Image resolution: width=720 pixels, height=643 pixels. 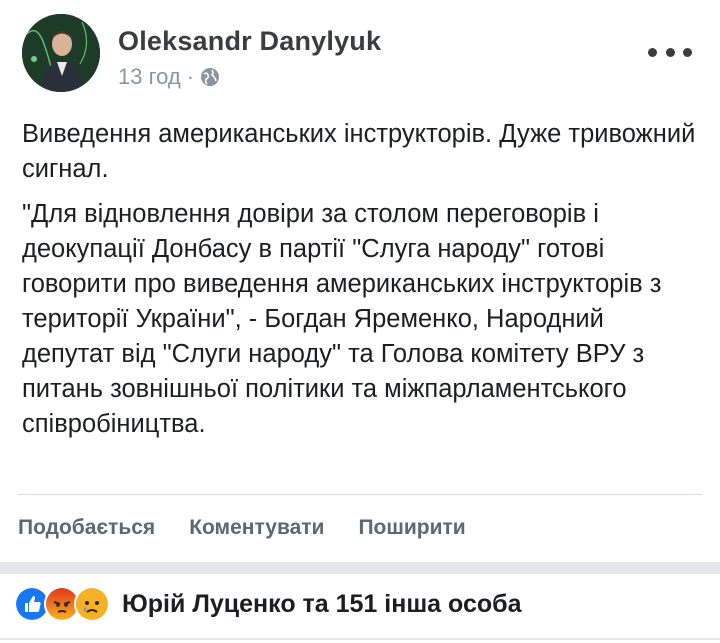 What do you see at coordinates (86, 528) in the screenshot?
I see `like-button: Подобається` at bounding box center [86, 528].